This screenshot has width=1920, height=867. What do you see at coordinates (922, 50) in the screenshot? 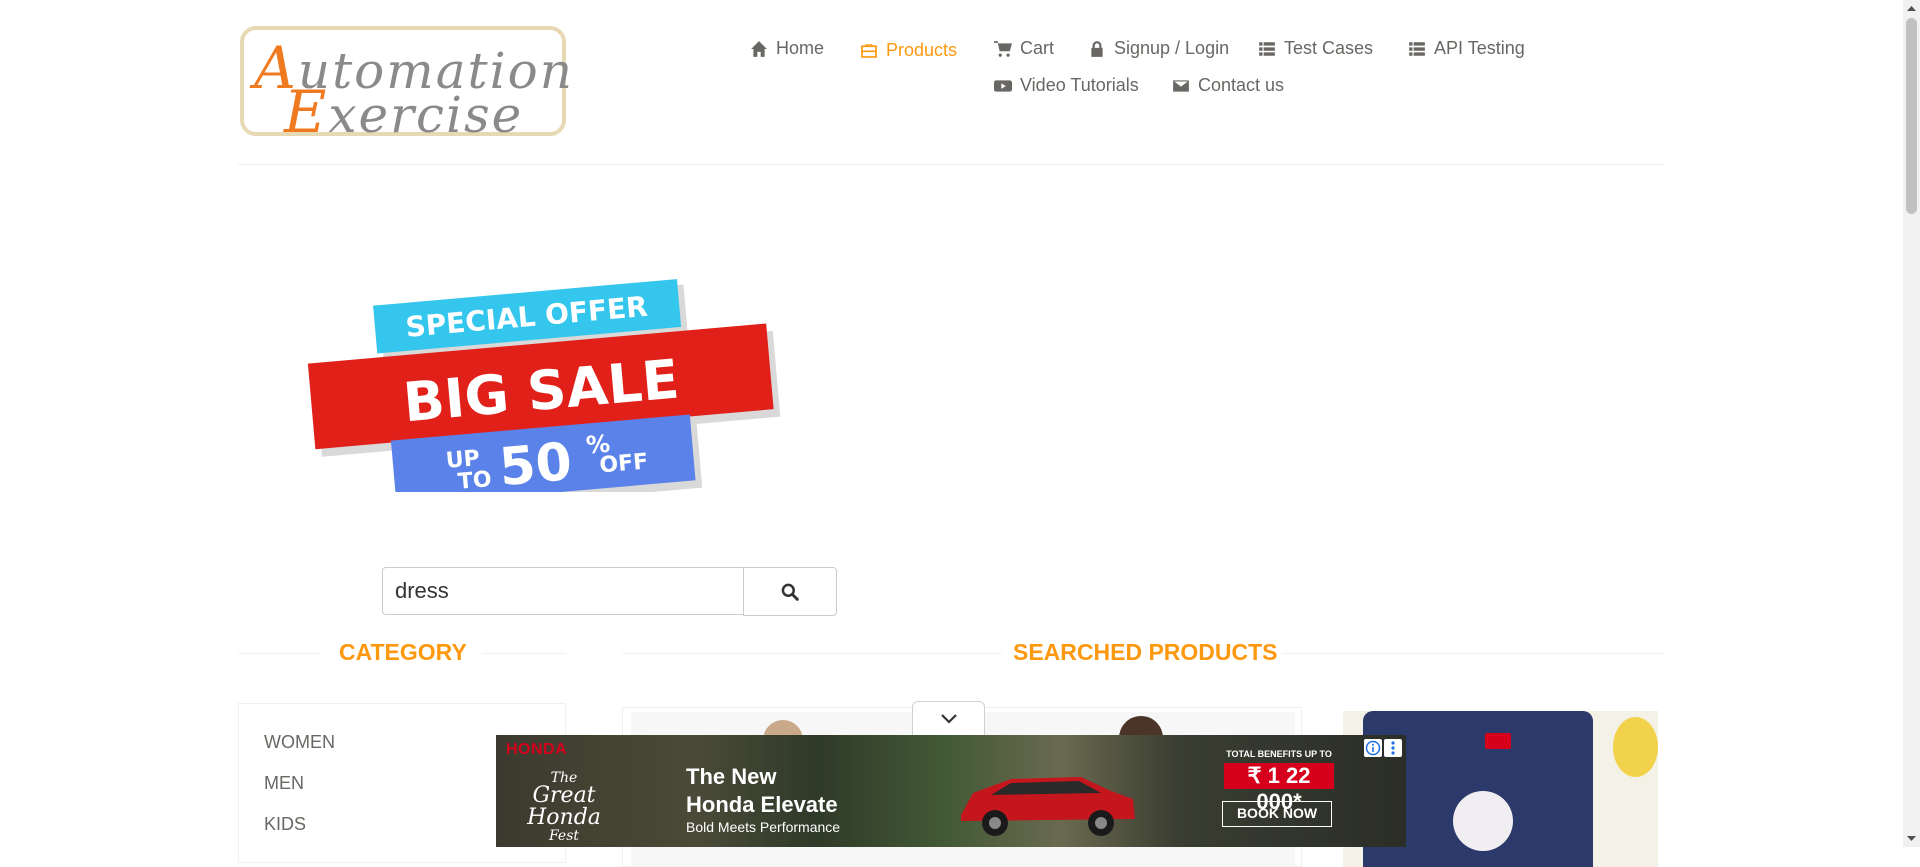
I see `nav-products-label: Products` at bounding box center [922, 50].